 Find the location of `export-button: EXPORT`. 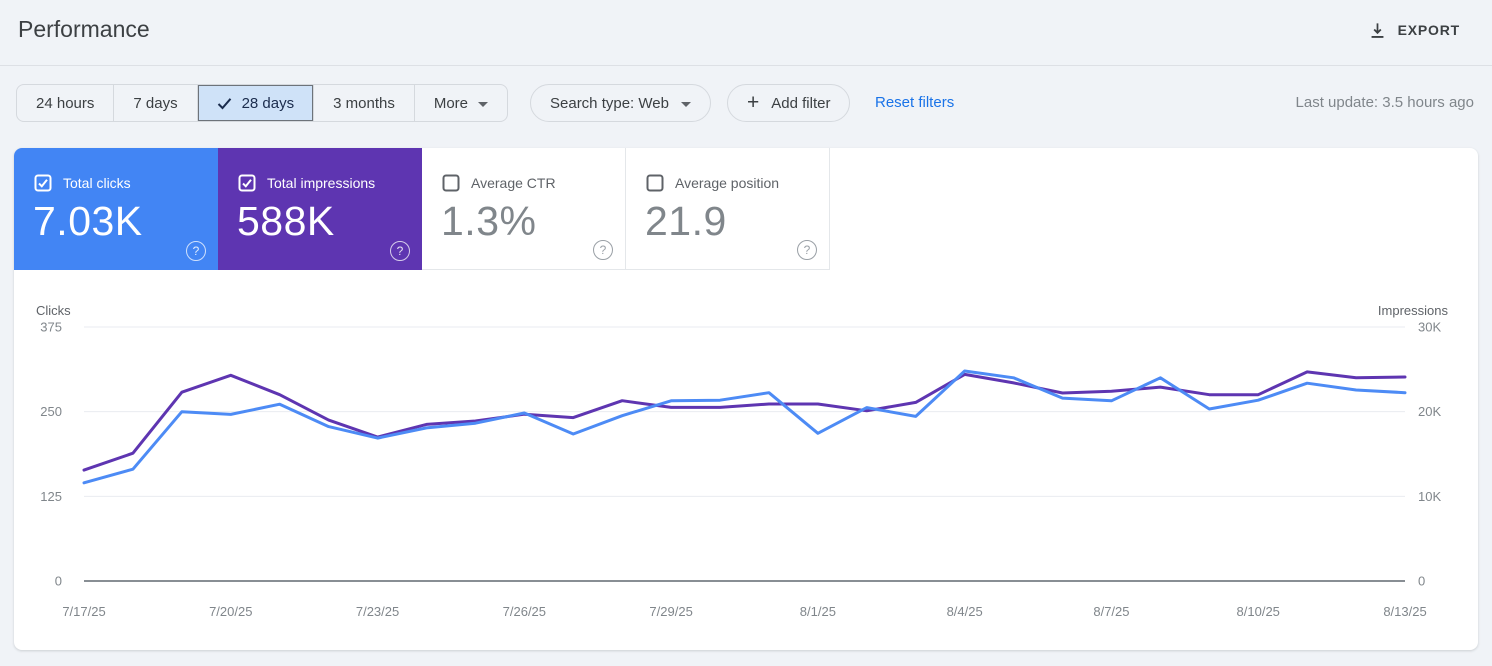

export-button: EXPORT is located at coordinates (1414, 30).